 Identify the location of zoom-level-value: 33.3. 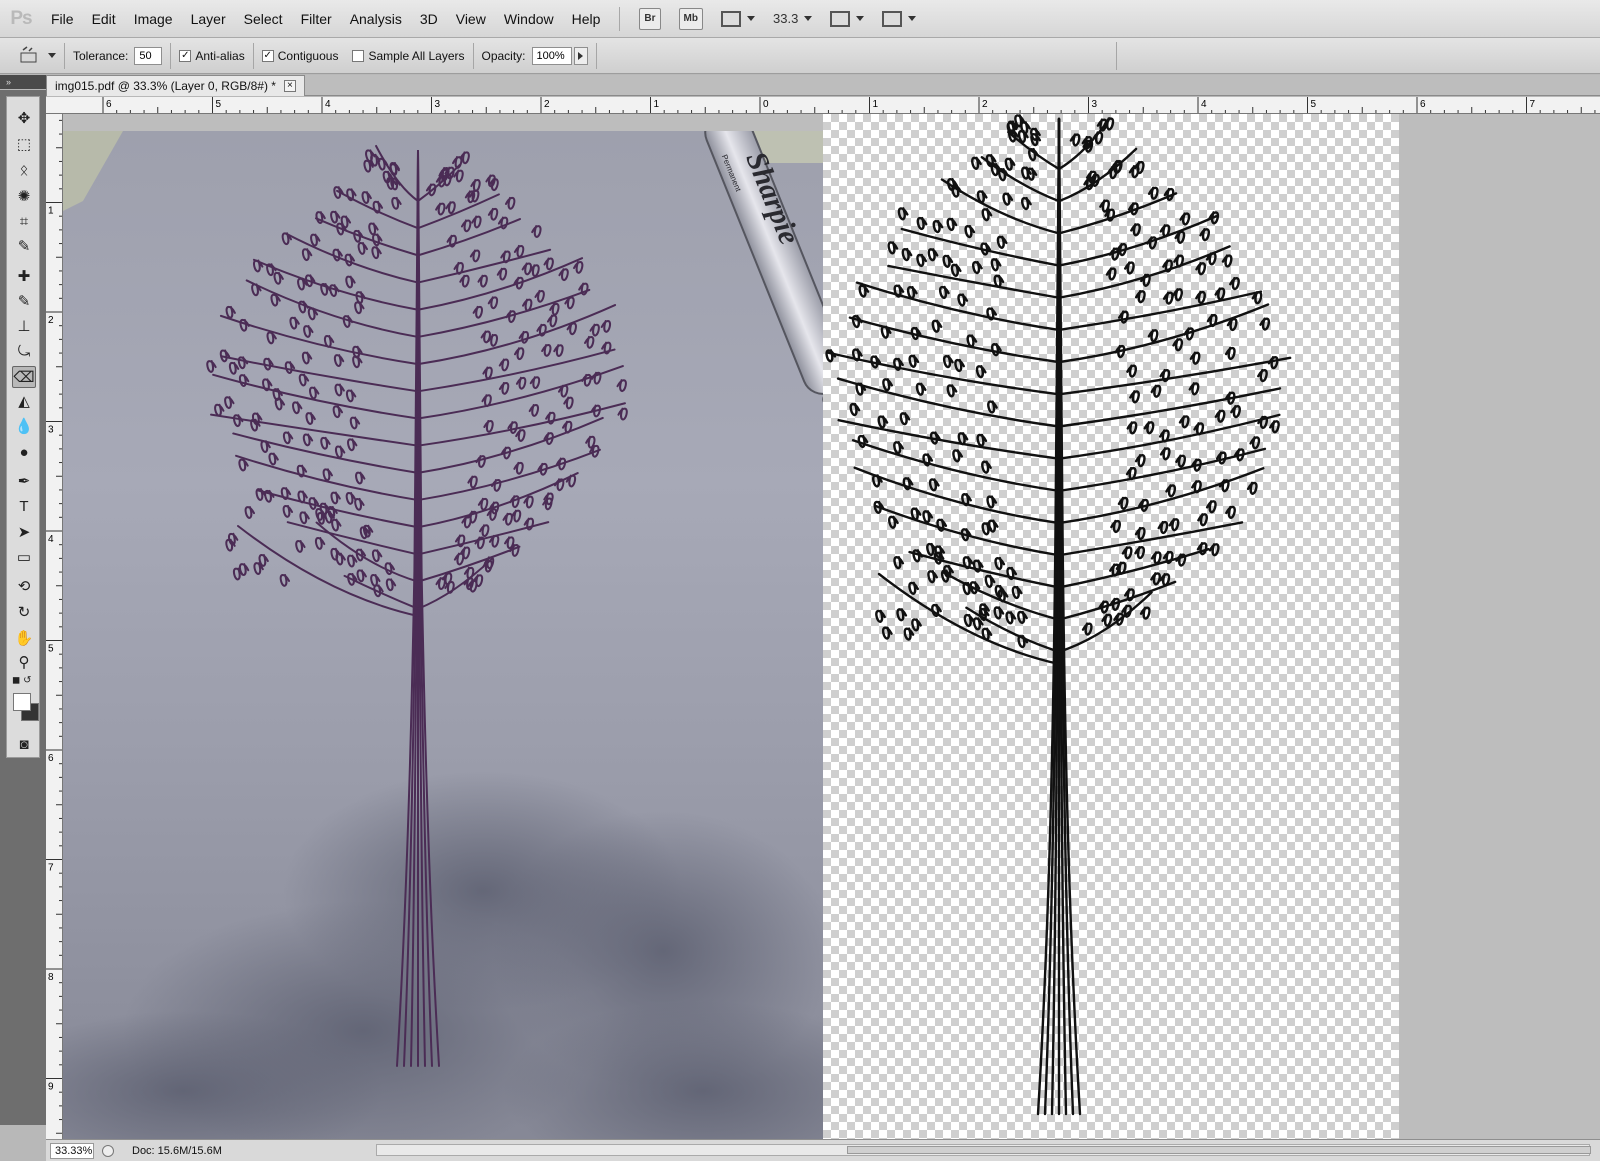
(786, 18).